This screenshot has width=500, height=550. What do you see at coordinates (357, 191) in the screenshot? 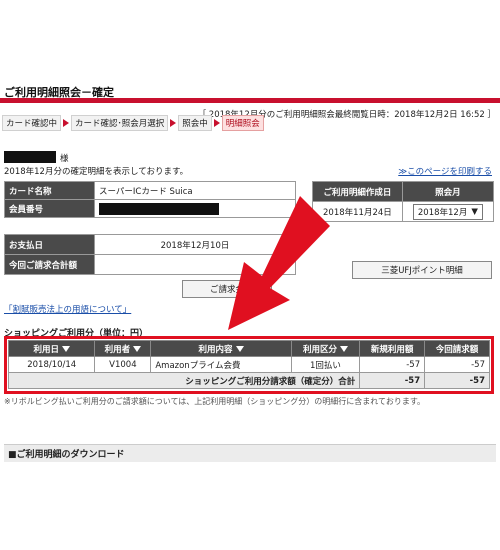
I see `created-date-label: ご利用明細作成日` at bounding box center [357, 191].